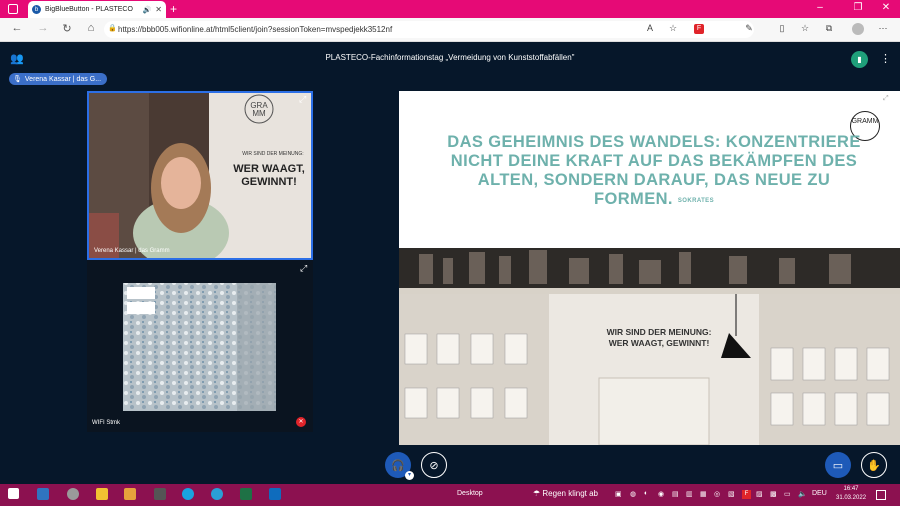 The width and height of the screenshot is (900, 506). Describe the element at coordinates (538, 493) in the screenshot. I see `rain-icon: ☂` at that location.